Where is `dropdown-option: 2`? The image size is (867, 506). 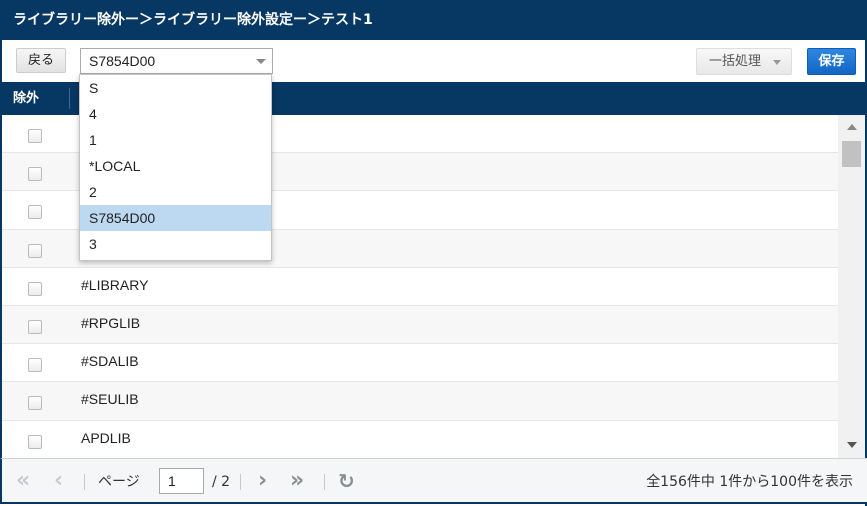
dropdown-option: 2 is located at coordinates (175, 192).